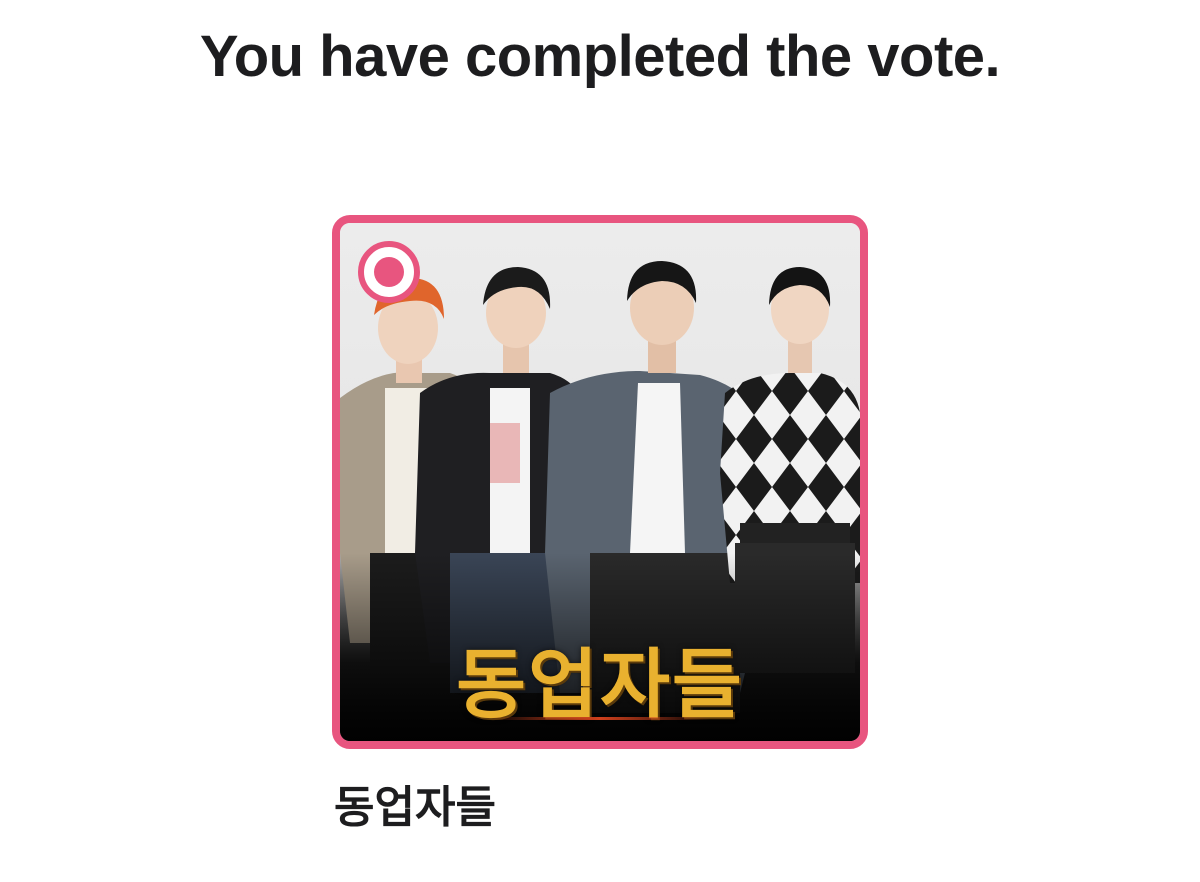 This screenshot has width=1200, height=882. I want to click on radio-dot, so click(389, 272).